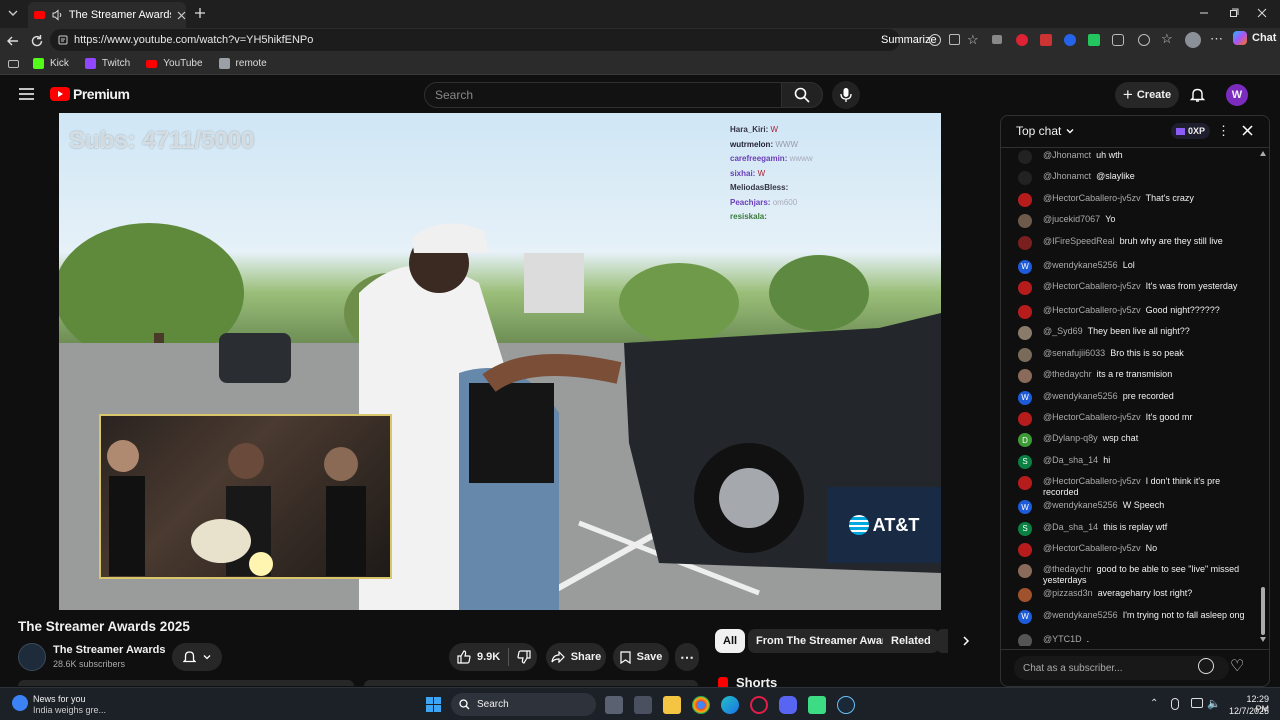 This screenshot has width=1280, height=720. What do you see at coordinates (1070, 460) in the screenshot?
I see `chat-author-name: @Da_sha_14` at bounding box center [1070, 460].